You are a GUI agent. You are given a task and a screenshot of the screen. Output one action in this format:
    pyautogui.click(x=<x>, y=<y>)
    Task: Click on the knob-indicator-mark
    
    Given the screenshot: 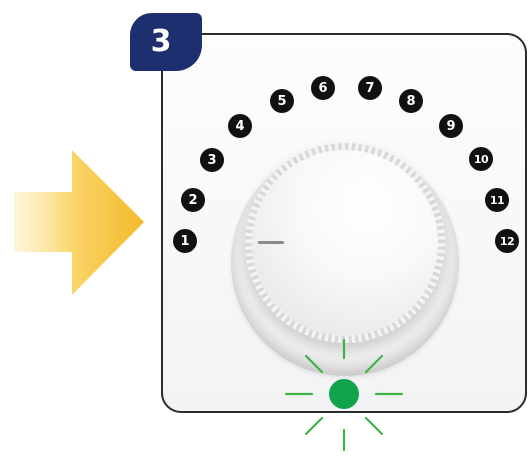 What is the action you would take?
    pyautogui.click(x=271, y=242)
    